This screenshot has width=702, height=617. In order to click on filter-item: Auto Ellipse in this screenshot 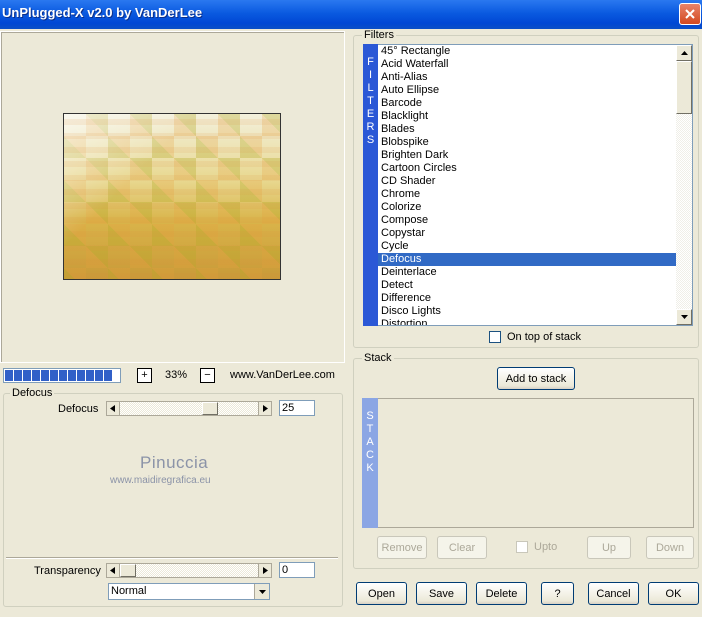, I will do `click(527, 90)`.